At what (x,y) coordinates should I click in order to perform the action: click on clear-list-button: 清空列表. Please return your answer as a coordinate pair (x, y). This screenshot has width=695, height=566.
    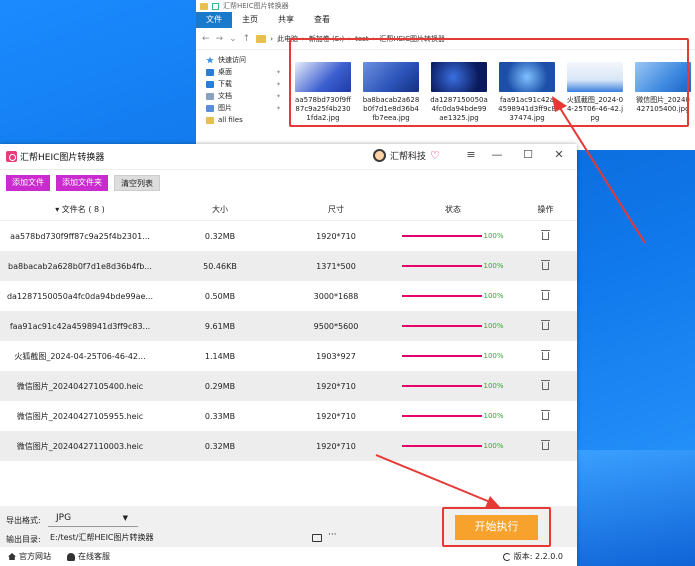
    Looking at the image, I should click on (137, 183).